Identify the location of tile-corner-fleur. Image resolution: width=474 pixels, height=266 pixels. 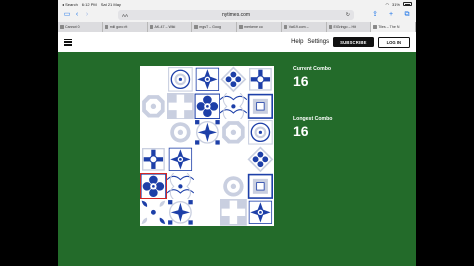
(153, 212).